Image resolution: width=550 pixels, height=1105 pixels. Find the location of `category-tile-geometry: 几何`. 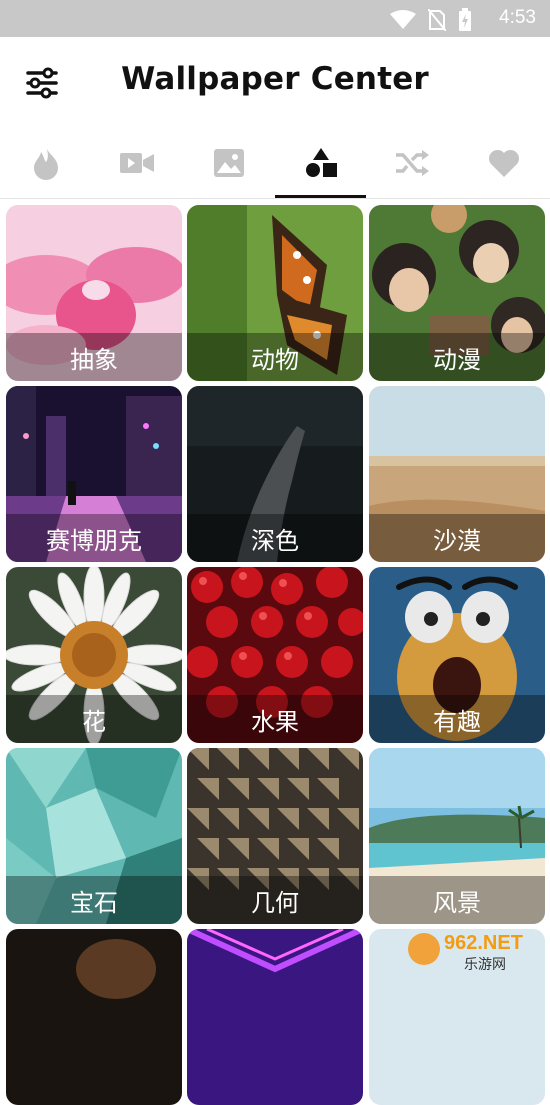

category-tile-geometry: 几何 is located at coordinates (275, 836).